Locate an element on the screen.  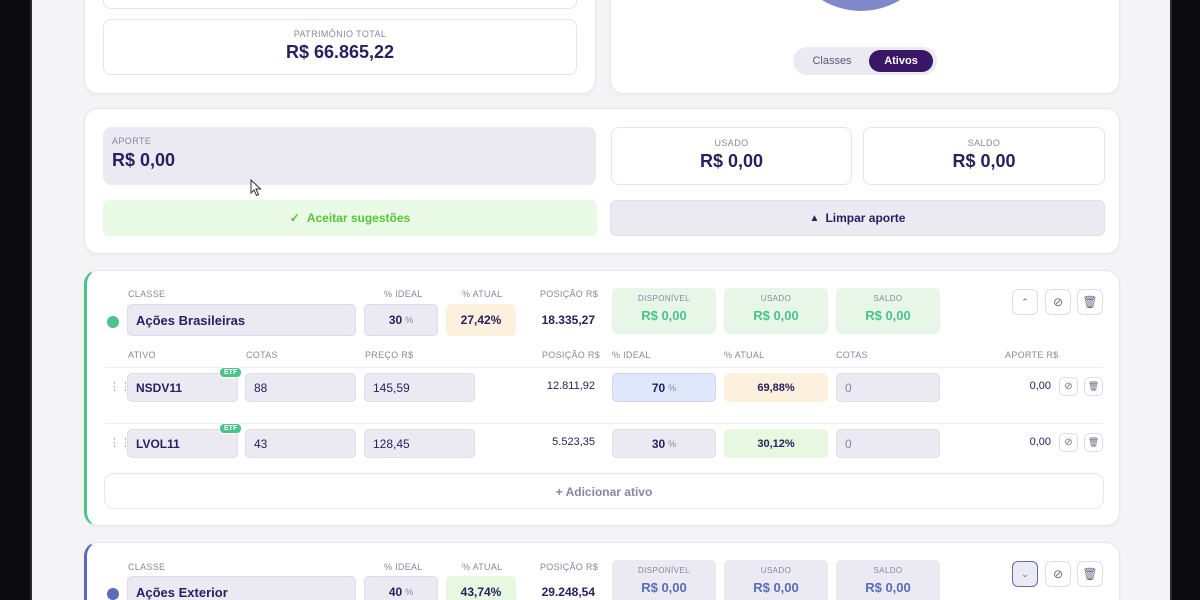
chevron-down-icon: ⌄ is located at coordinates (1025, 573).